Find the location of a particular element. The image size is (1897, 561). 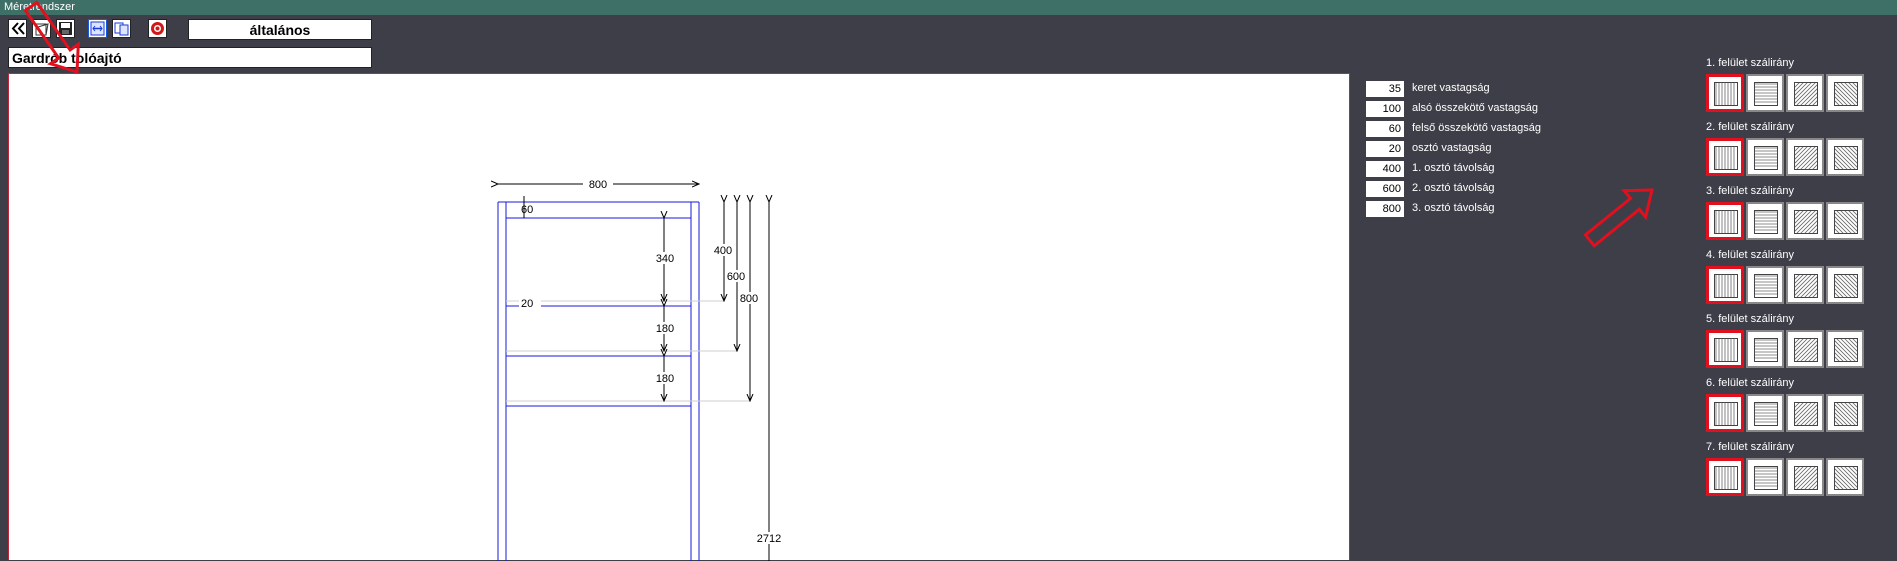

copy-icon is located at coordinates (121, 29).